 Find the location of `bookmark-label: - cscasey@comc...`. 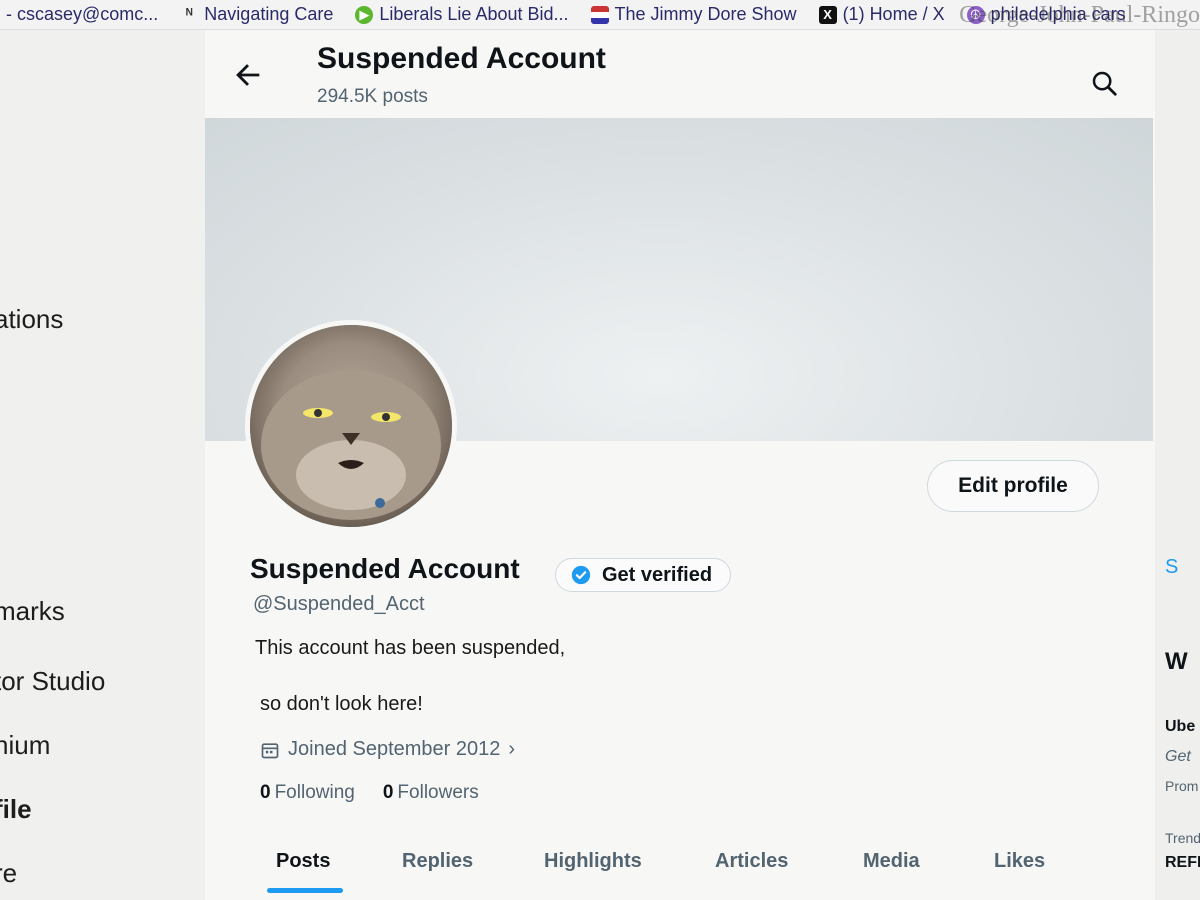

bookmark-label: - cscasey@comc... is located at coordinates (82, 14).